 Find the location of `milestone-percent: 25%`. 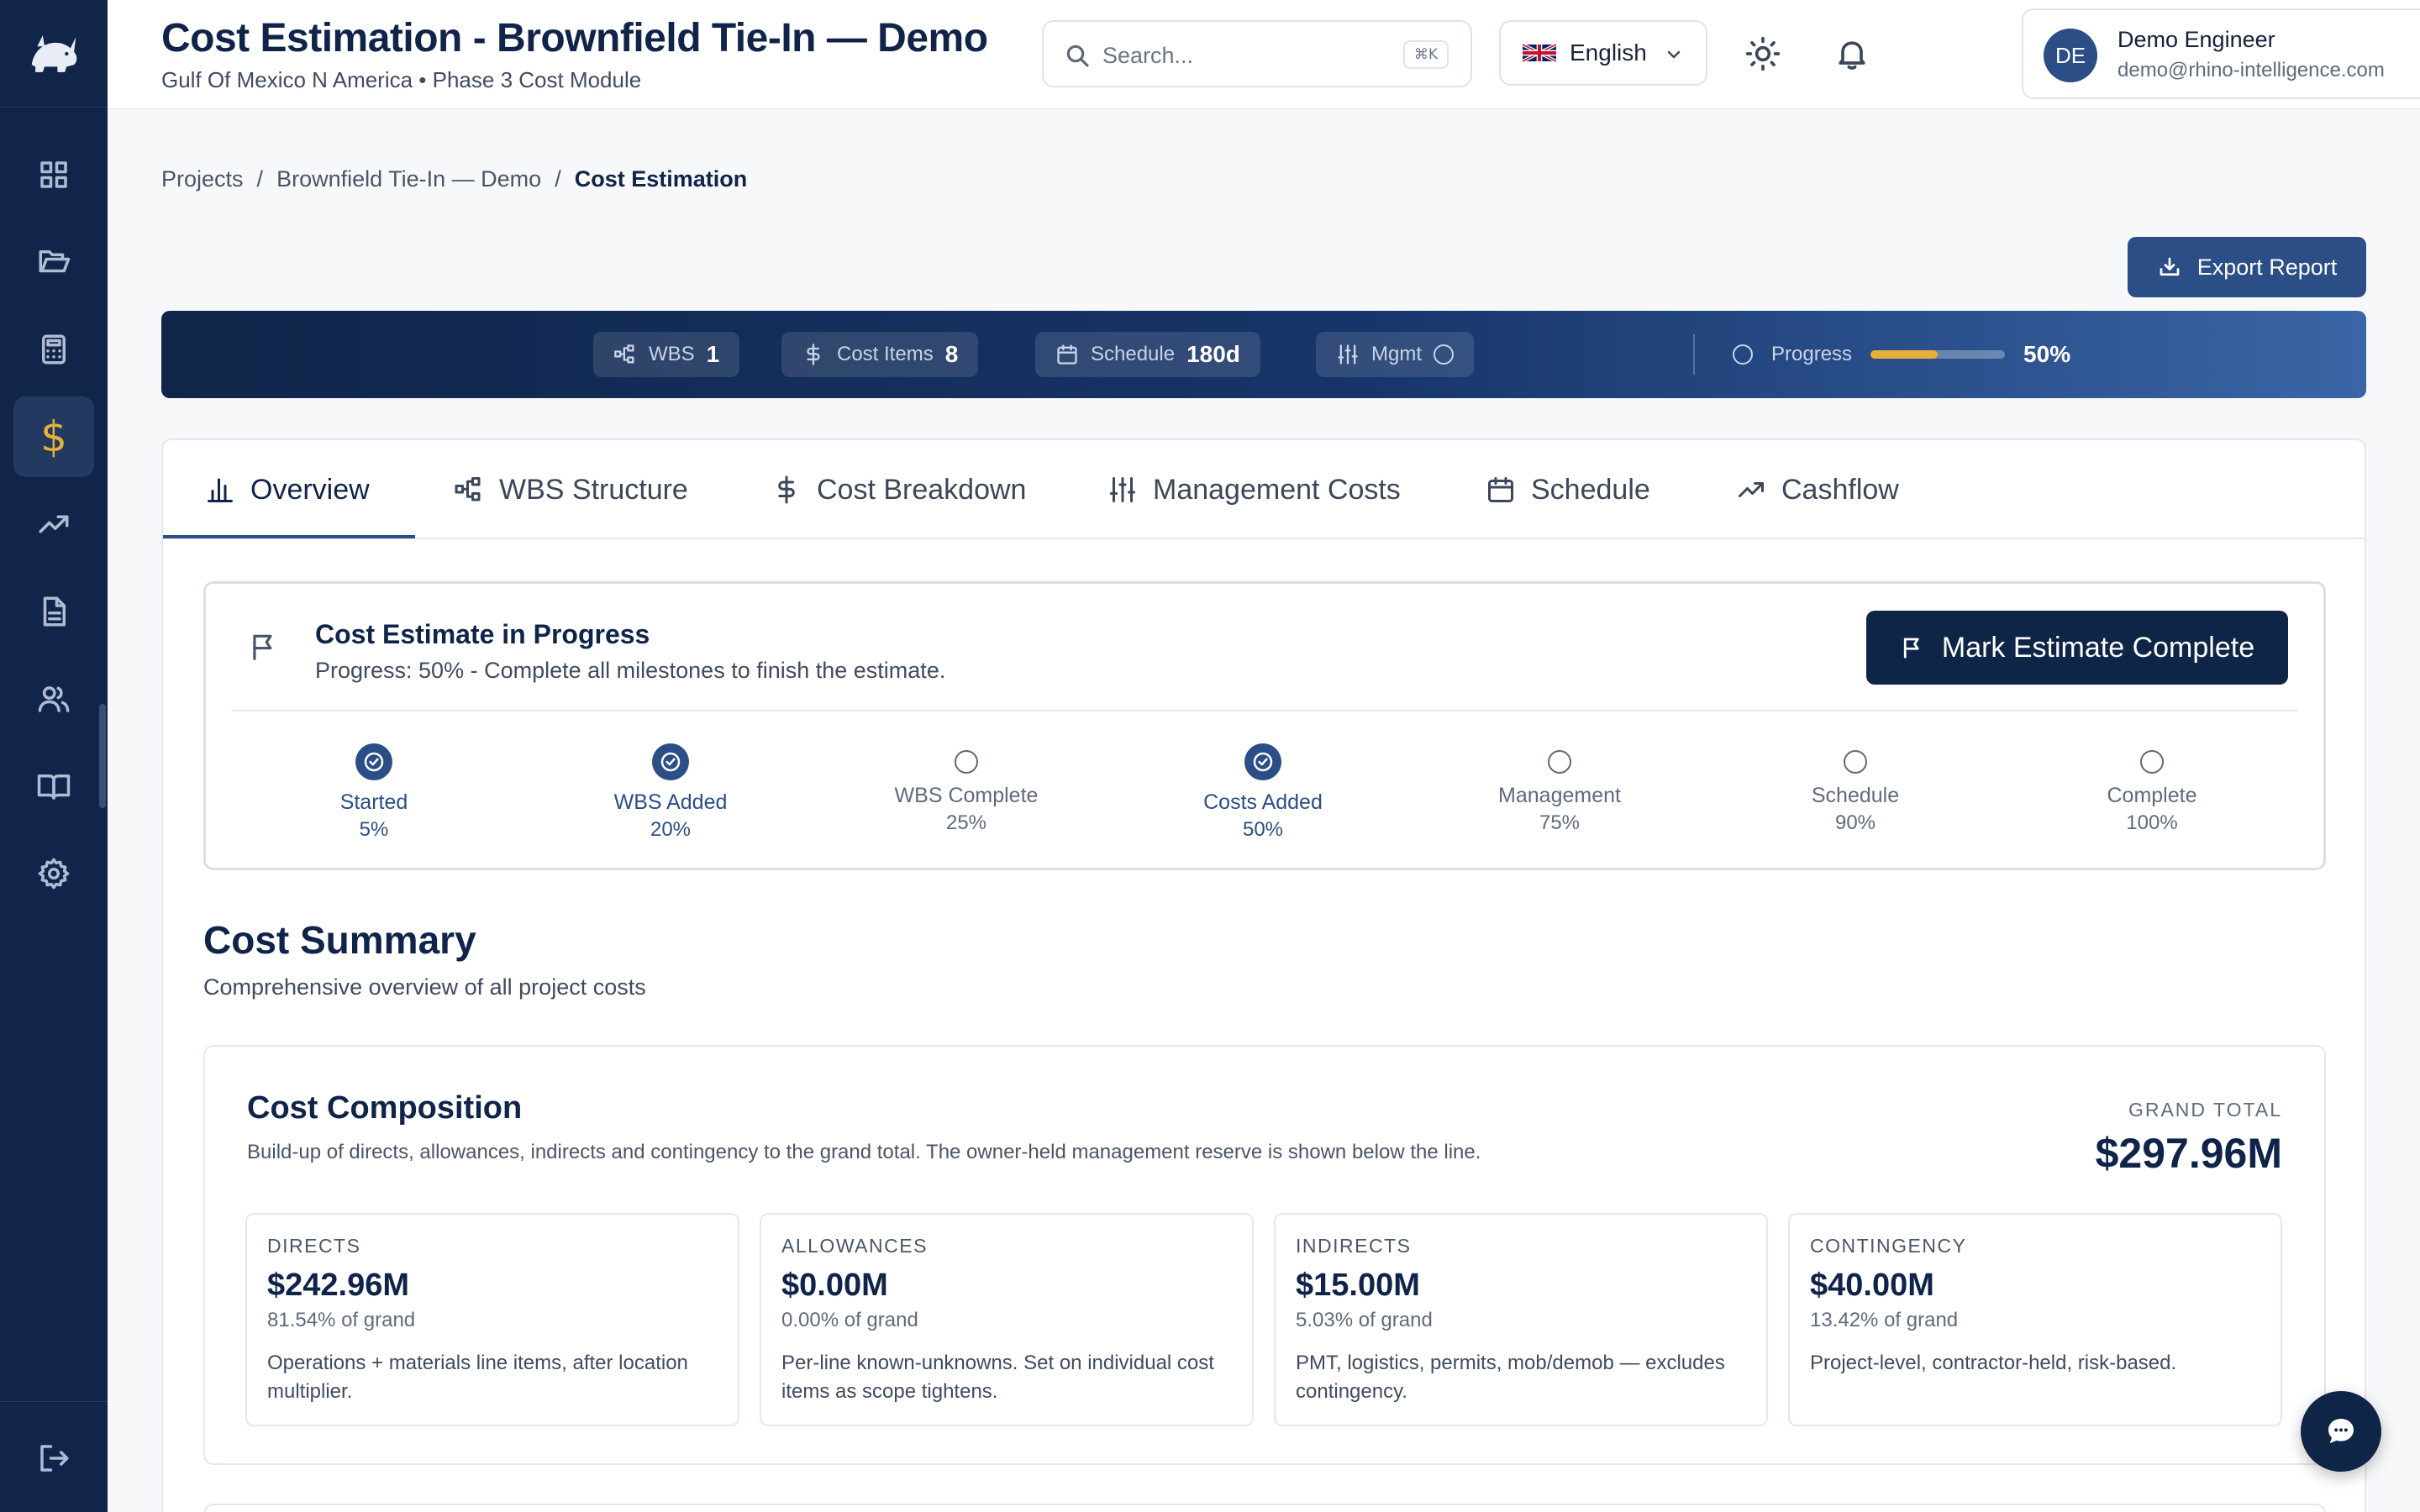

milestone-percent: 25% is located at coordinates (966, 822).